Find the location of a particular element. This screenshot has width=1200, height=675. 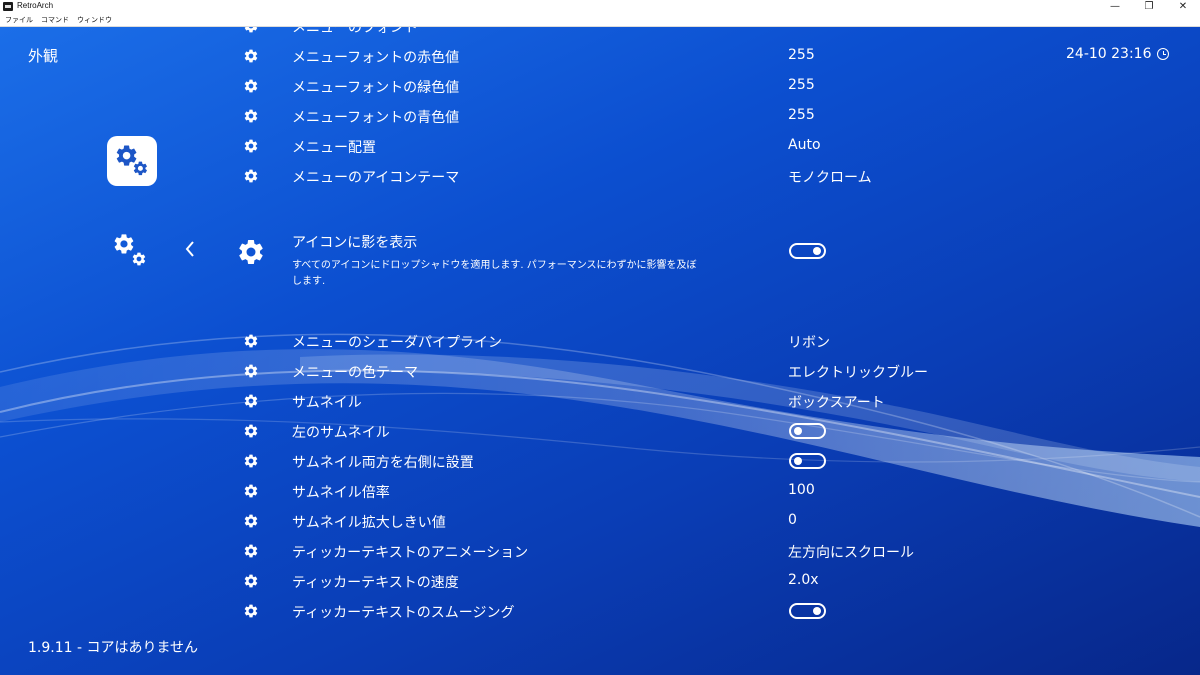

item-label: メニューのフォント is located at coordinates (355, 31).